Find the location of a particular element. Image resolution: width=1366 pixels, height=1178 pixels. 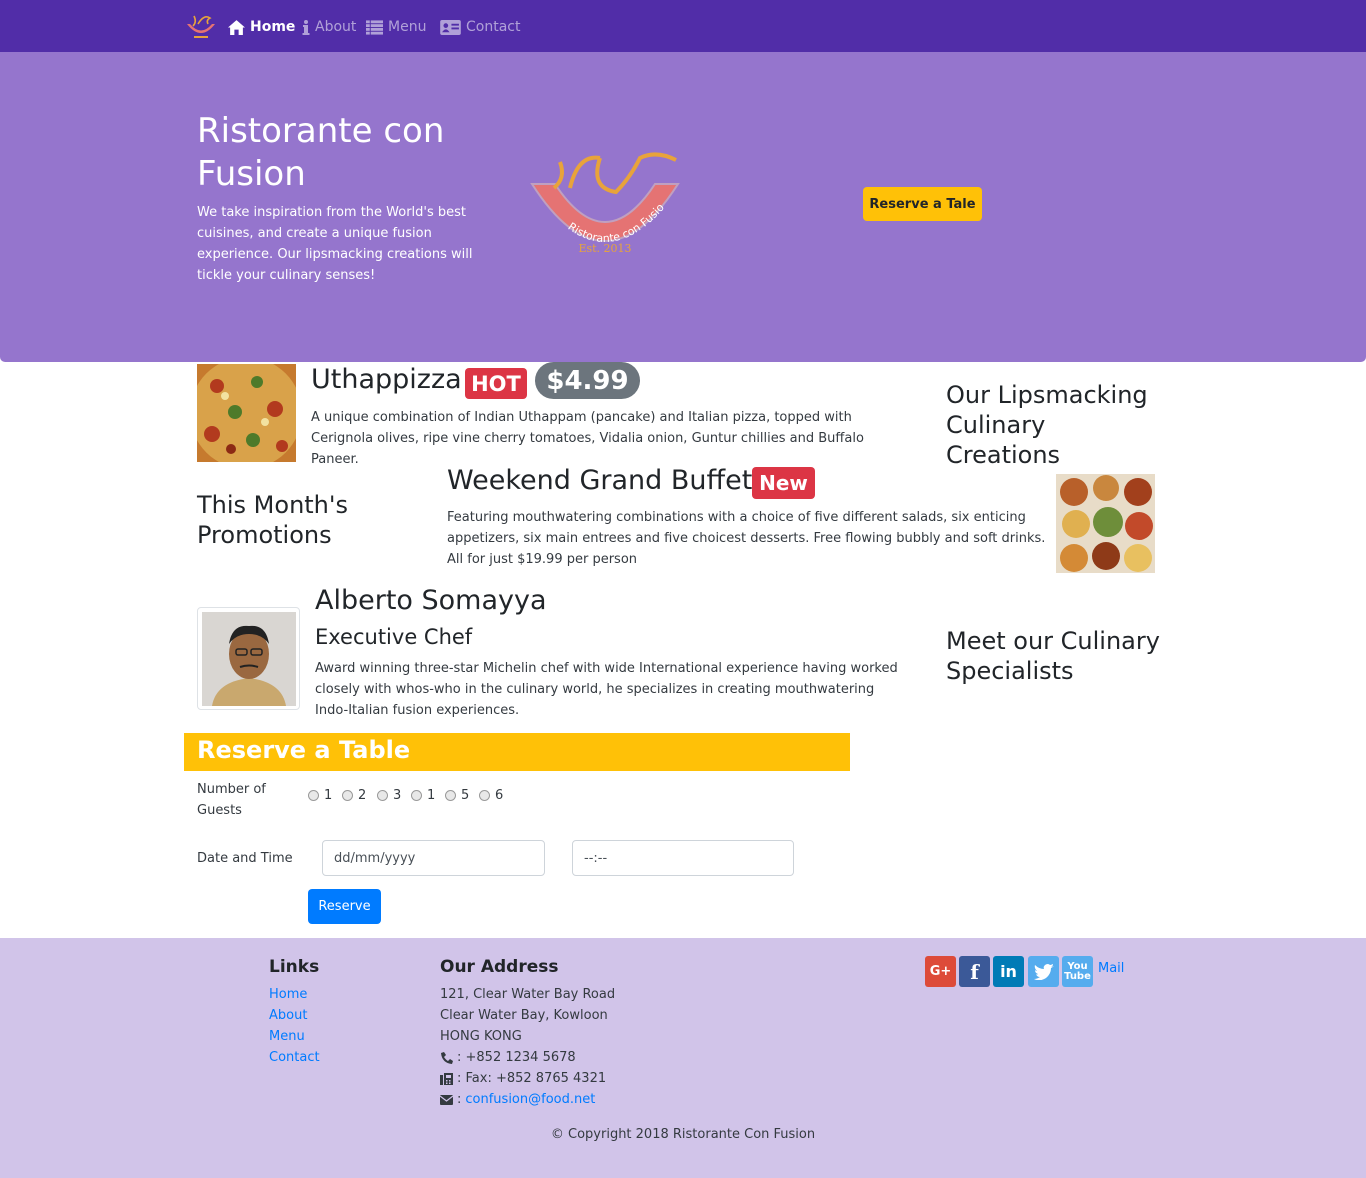

guests-radio-5: 5 is located at coordinates (457, 795).